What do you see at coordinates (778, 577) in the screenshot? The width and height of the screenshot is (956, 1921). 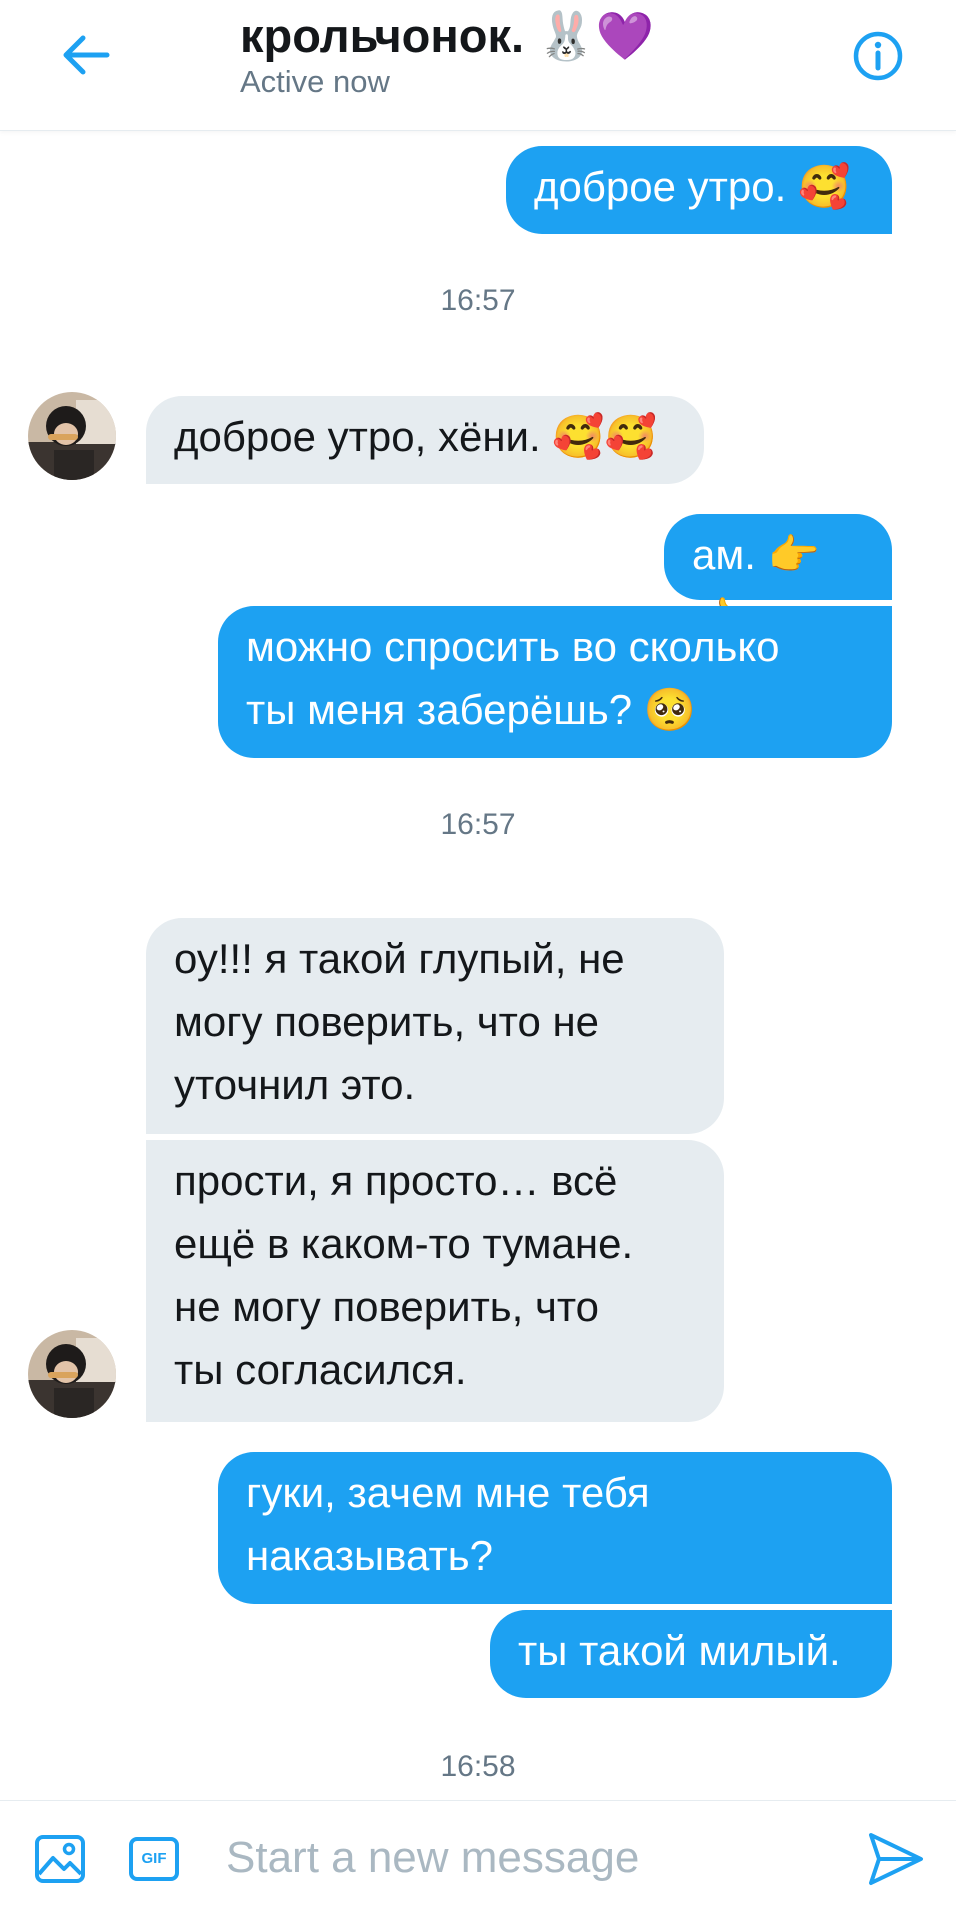 I see `outgoing-message: ам. 👉👈` at bounding box center [778, 577].